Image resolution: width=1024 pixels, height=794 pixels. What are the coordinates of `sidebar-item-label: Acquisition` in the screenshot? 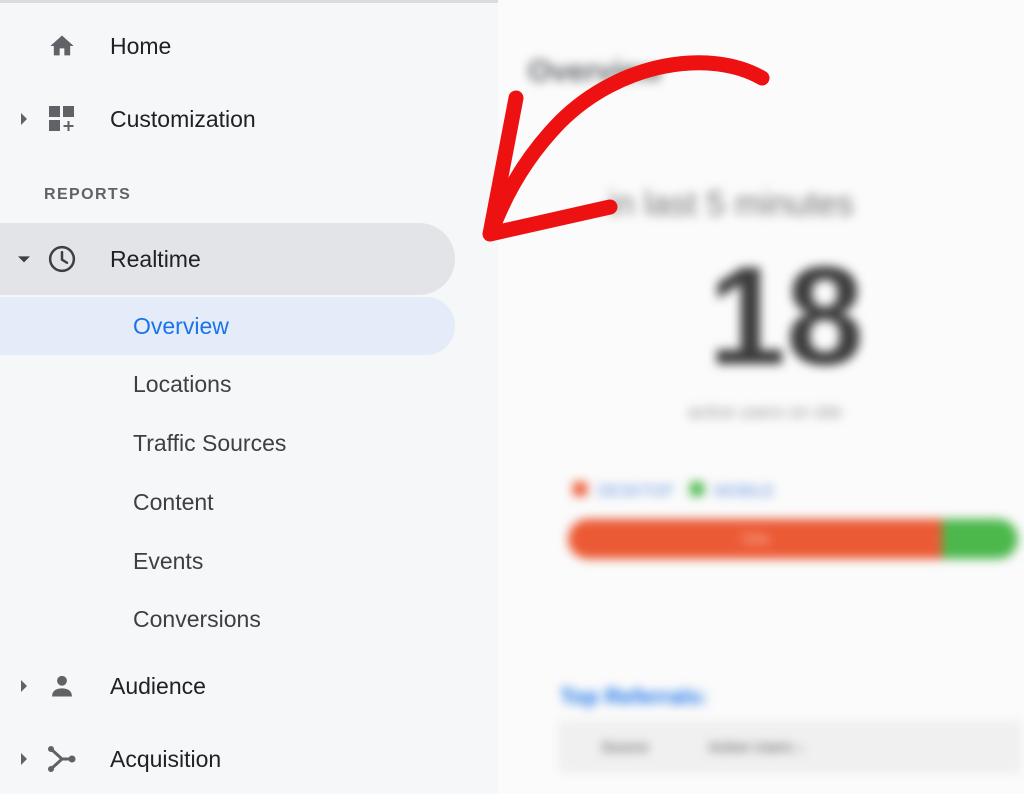 It's located at (166, 758).